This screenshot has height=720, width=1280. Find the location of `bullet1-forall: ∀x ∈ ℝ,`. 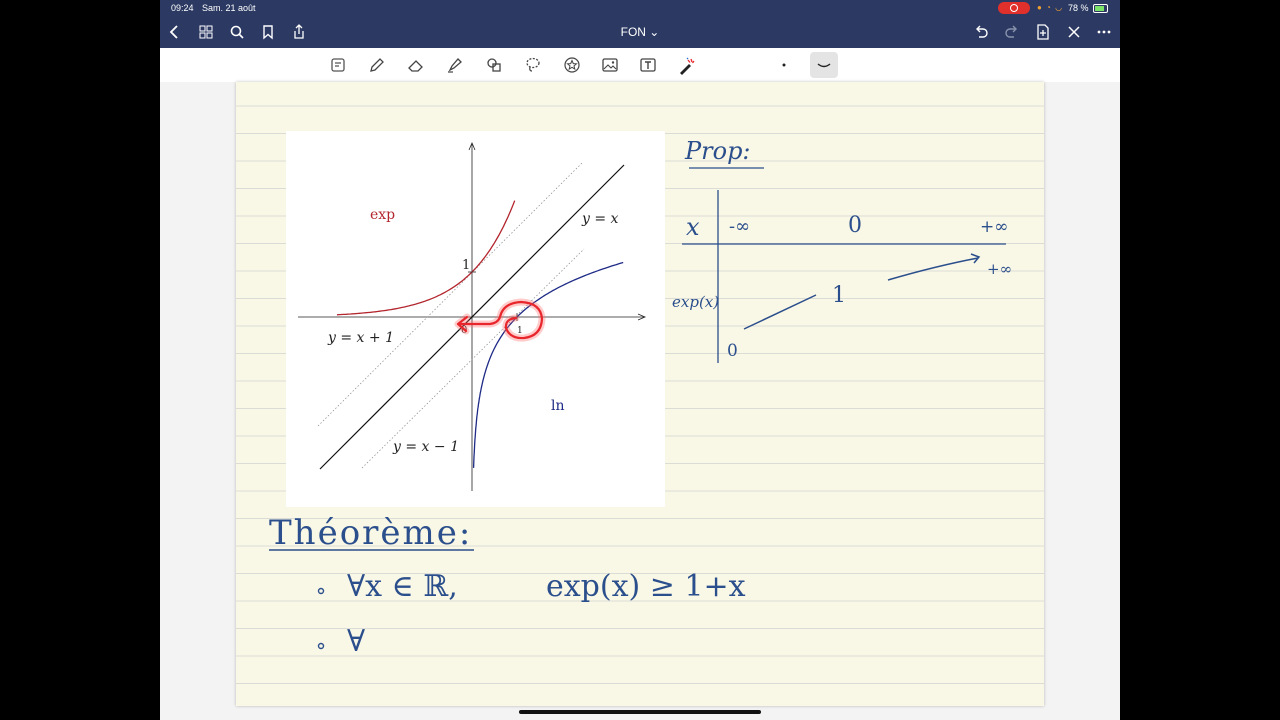

bullet1-forall: ∀x ∈ ℝ, is located at coordinates (402, 586).